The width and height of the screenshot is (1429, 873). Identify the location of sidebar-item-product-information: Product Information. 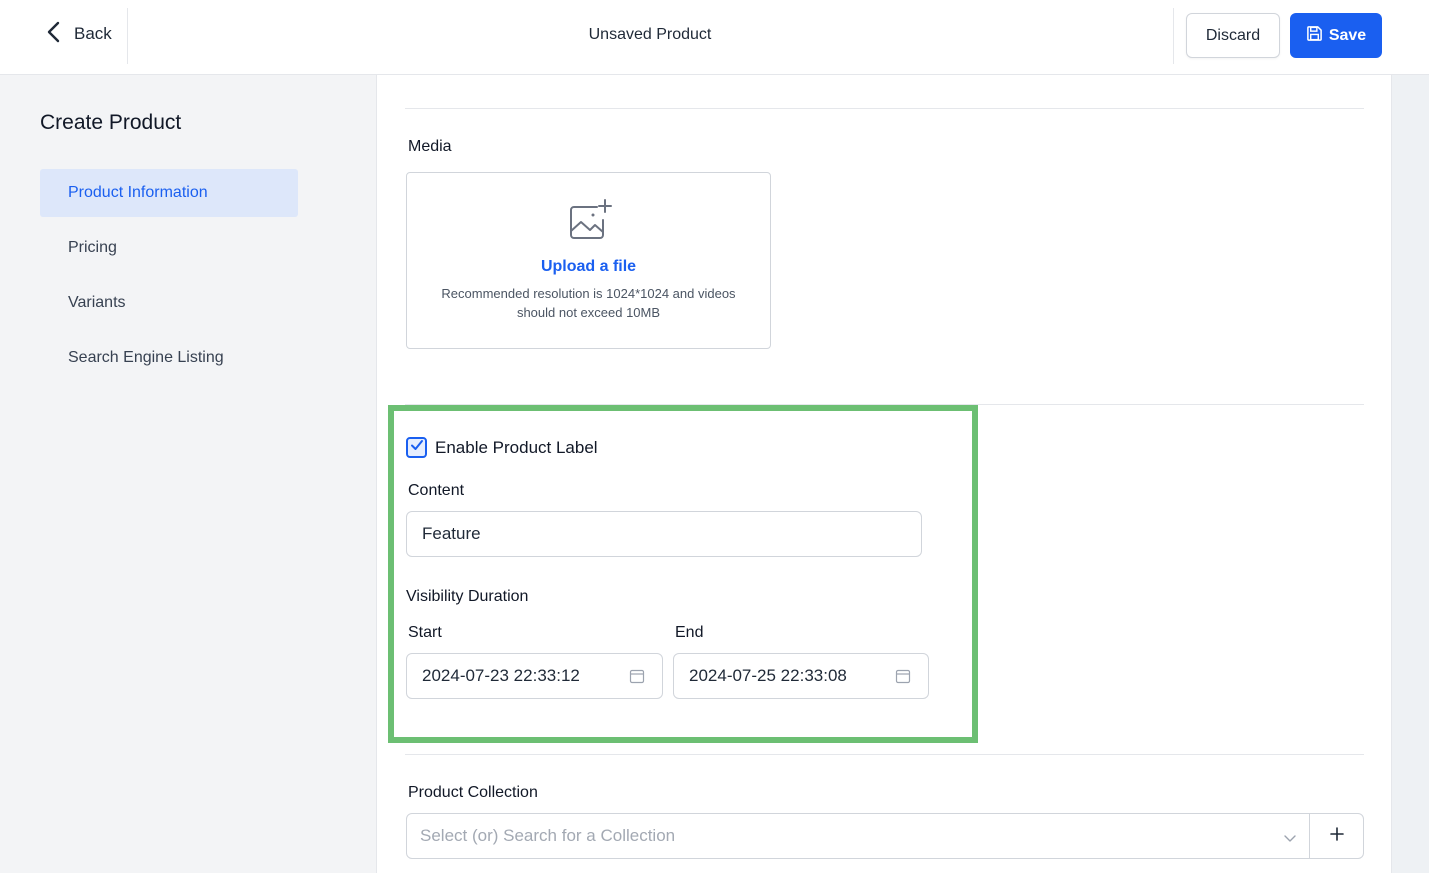
(169, 193).